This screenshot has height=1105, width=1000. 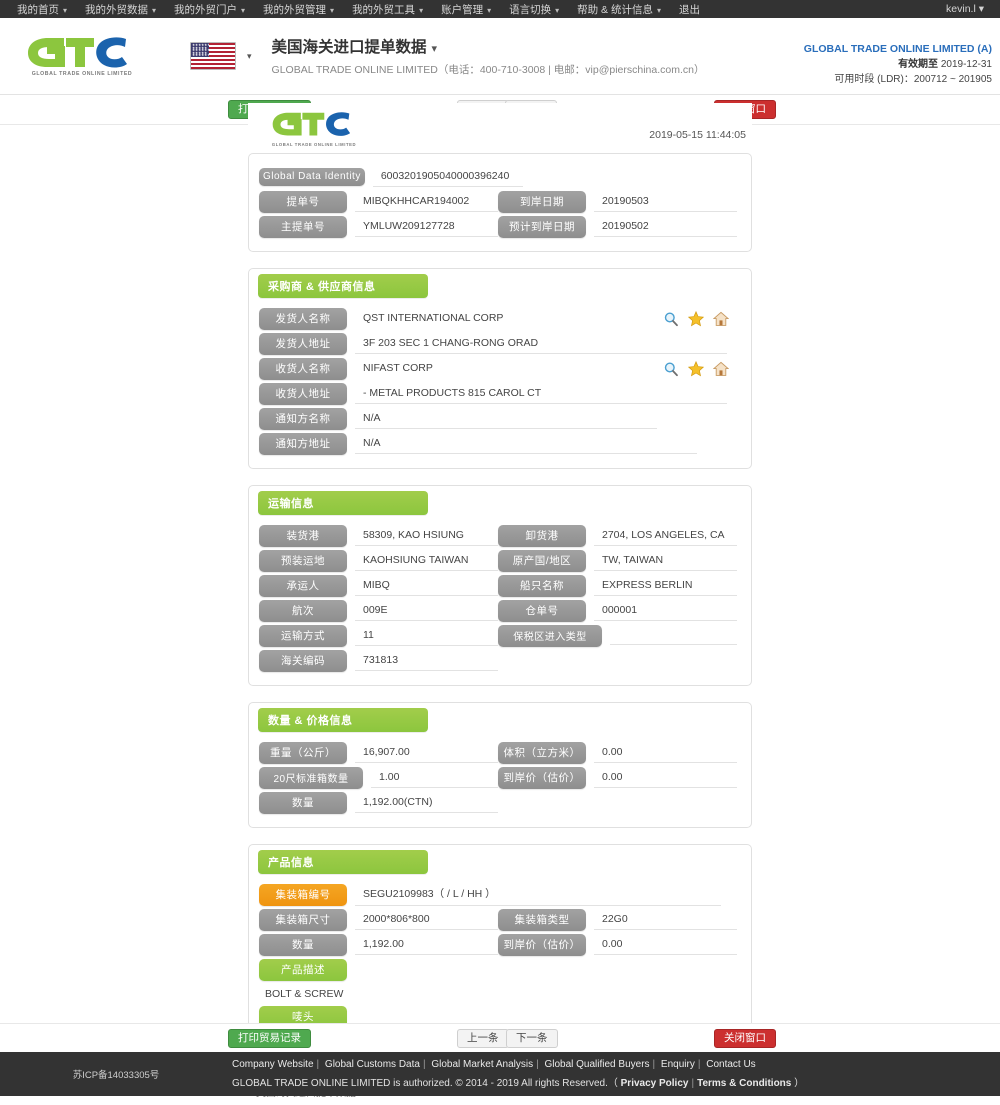 What do you see at coordinates (619, 9) in the screenshot?
I see `nav-item-7: 帮助 & 统计信息 ▾` at bounding box center [619, 9].